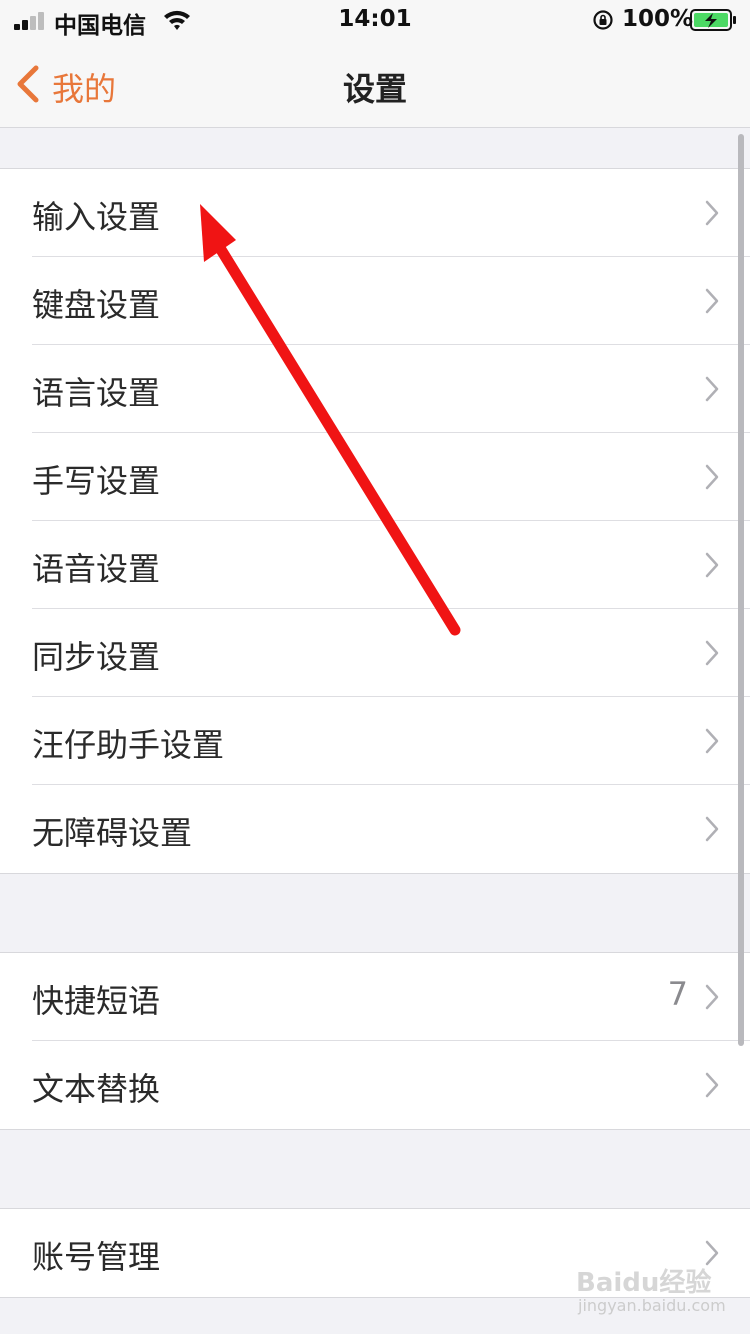  I want to click on rotation-lock-icon, so click(603, 20).